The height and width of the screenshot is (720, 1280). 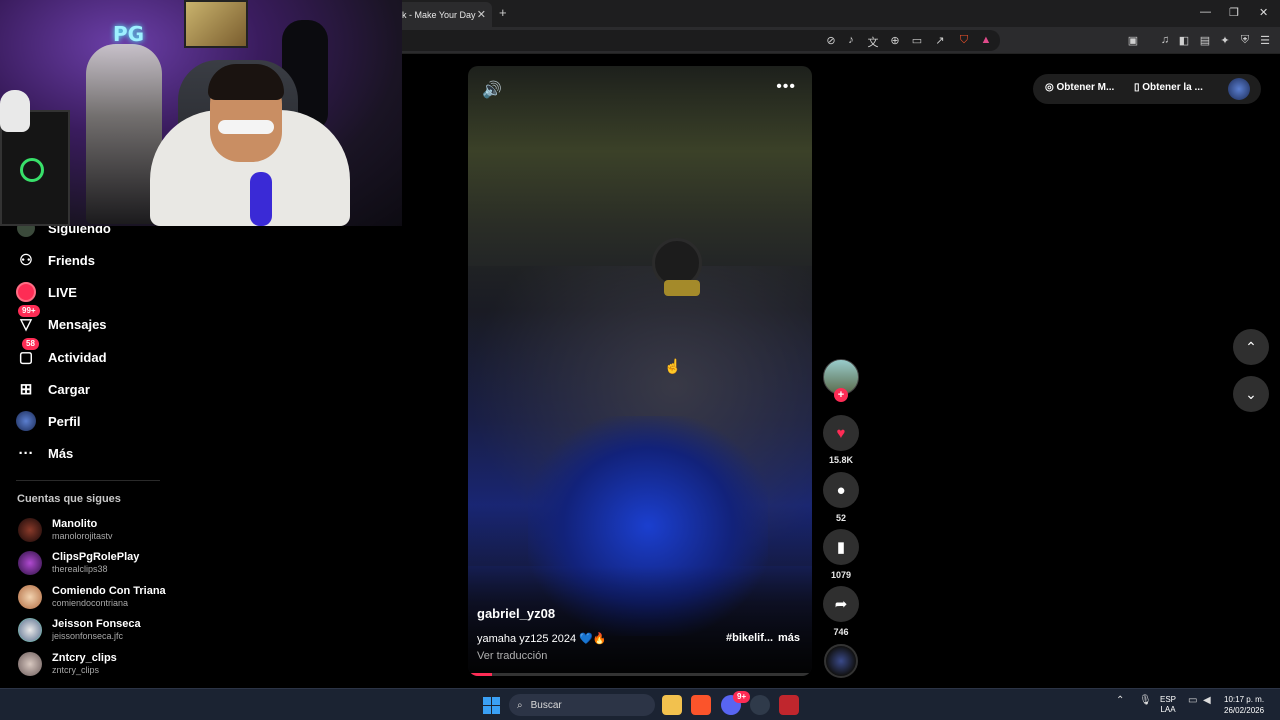 I want to click on followed-account: Zntcry_clips zntcry_clips, so click(x=67, y=664).